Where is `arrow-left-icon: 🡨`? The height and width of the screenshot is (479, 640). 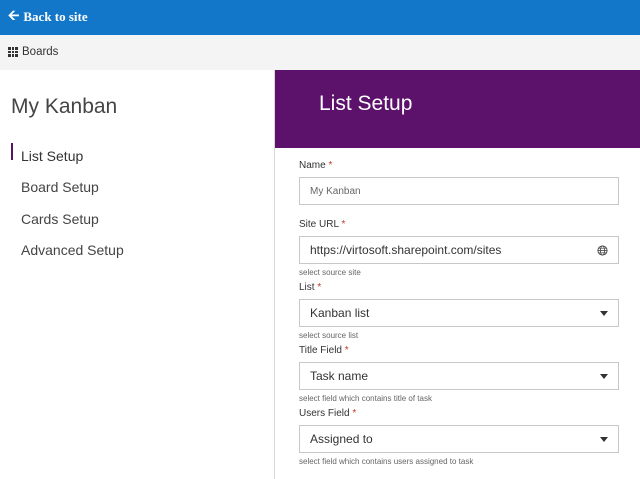
arrow-left-icon: 🡨 is located at coordinates (14, 16).